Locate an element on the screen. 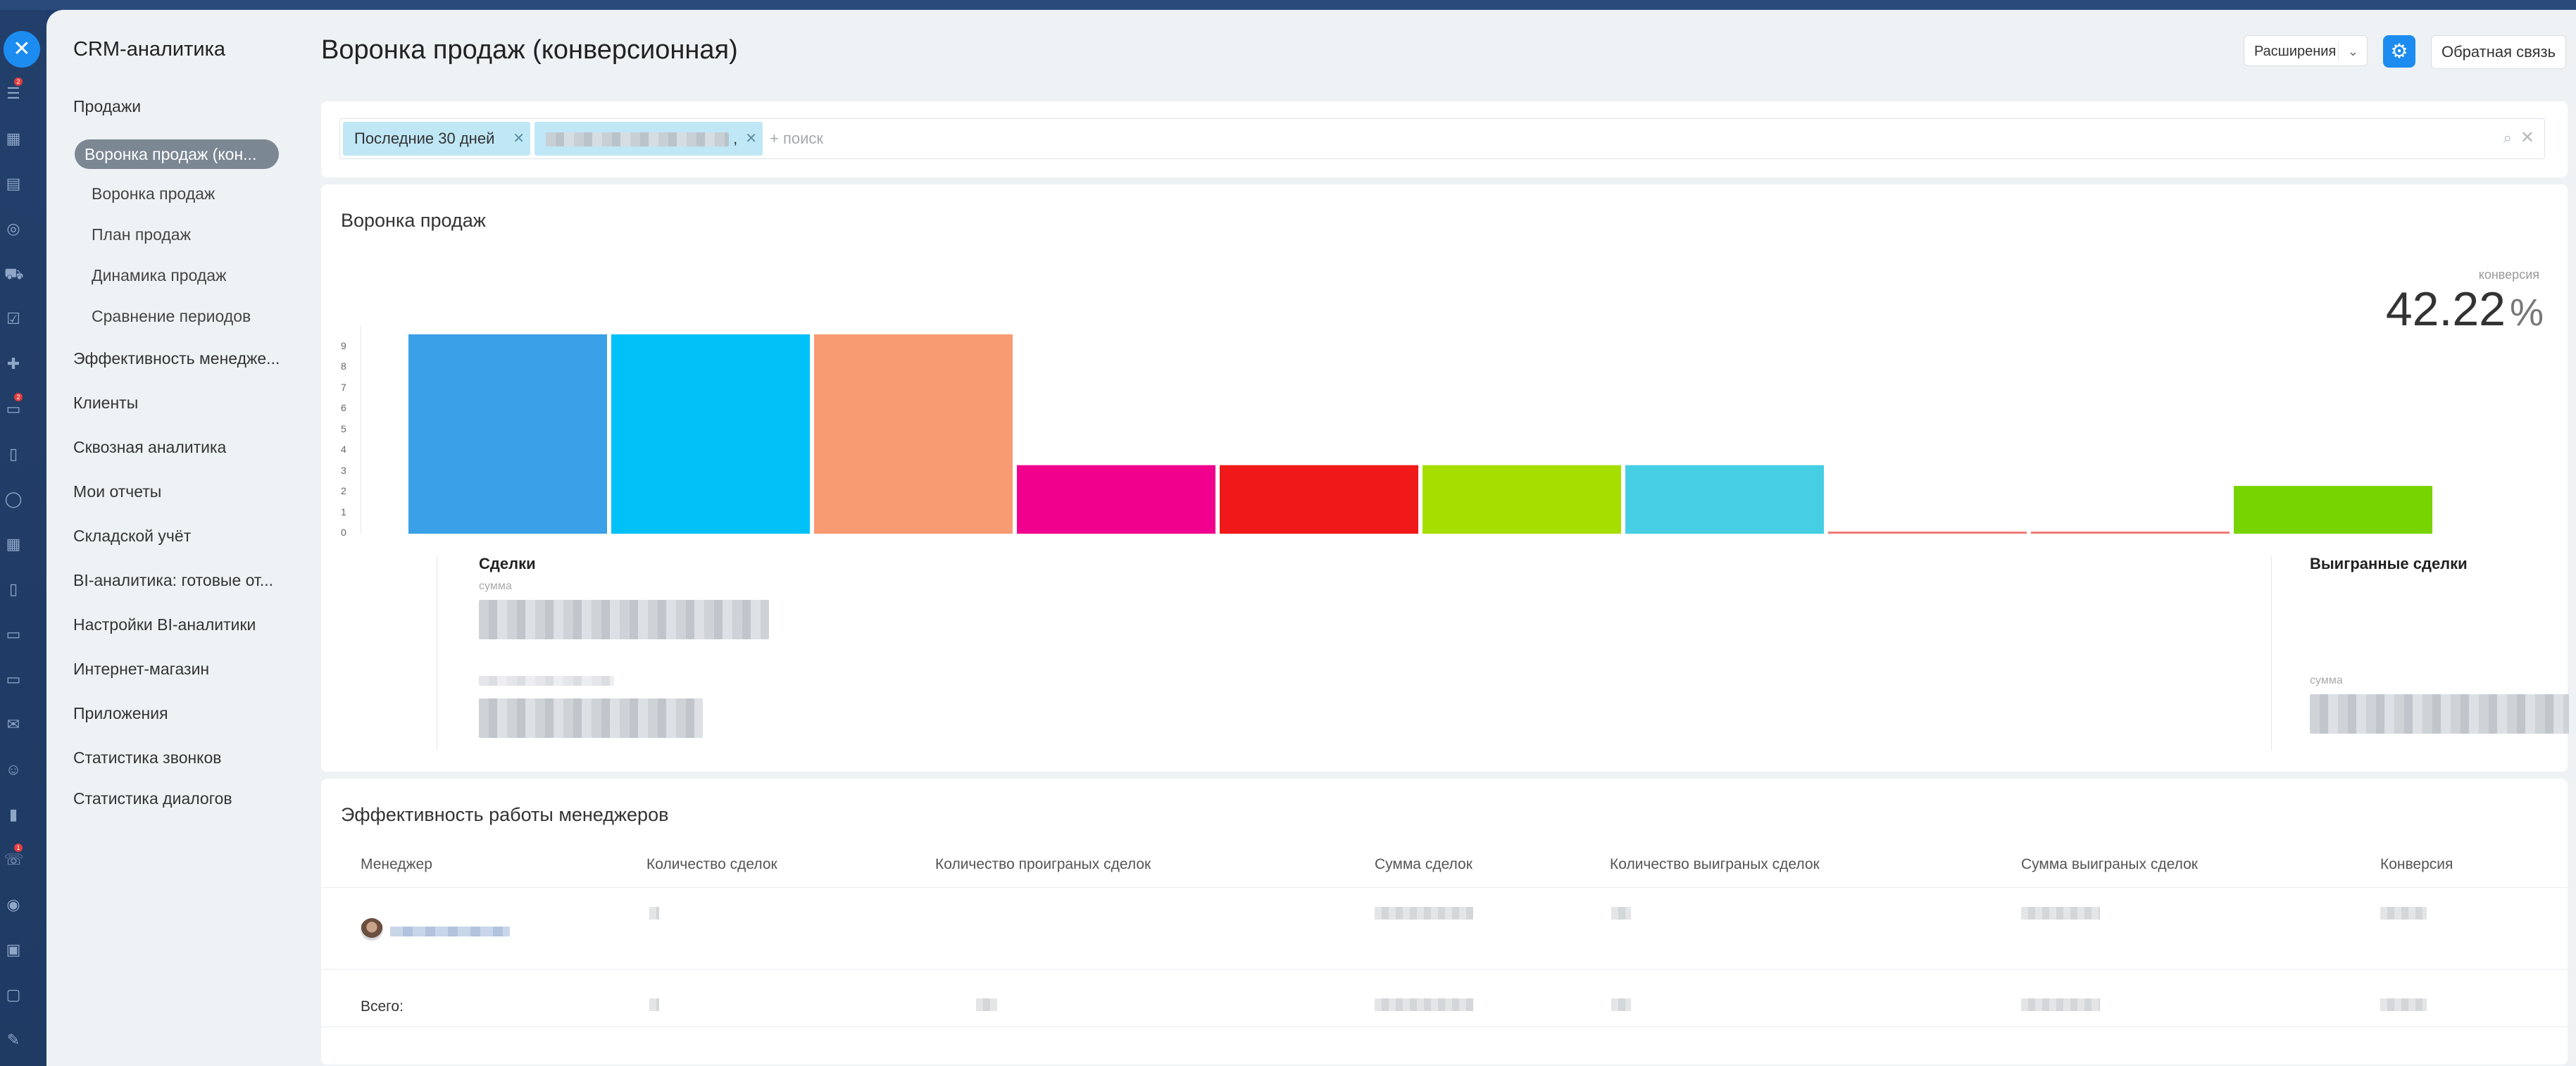 The height and width of the screenshot is (1066, 2576). feedback-button: Обратная связь is located at coordinates (2498, 52).